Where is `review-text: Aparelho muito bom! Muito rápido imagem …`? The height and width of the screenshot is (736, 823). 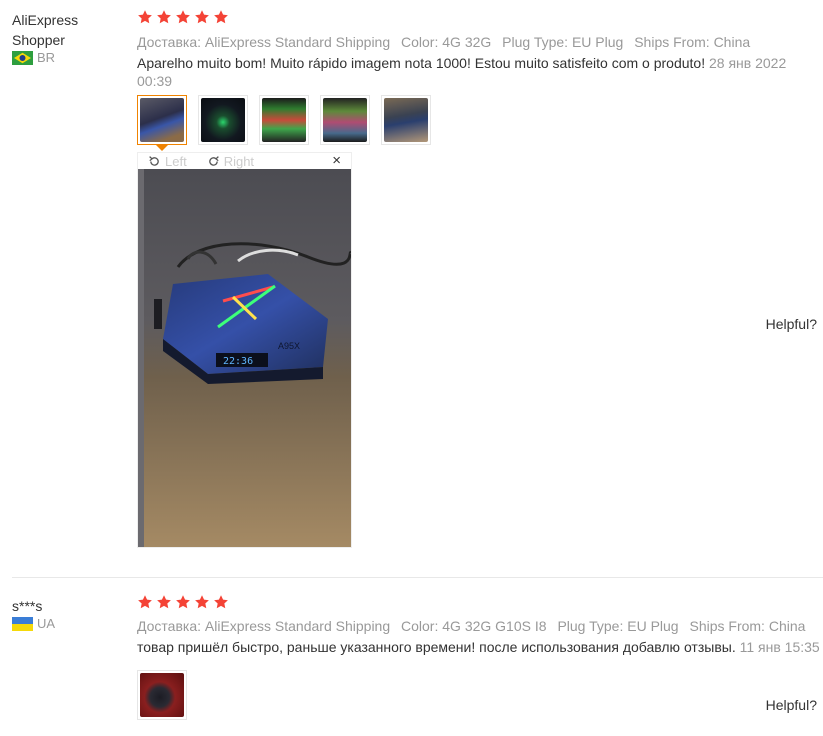 review-text: Aparelho muito bom! Muito rápido imagem … is located at coordinates (480, 72).